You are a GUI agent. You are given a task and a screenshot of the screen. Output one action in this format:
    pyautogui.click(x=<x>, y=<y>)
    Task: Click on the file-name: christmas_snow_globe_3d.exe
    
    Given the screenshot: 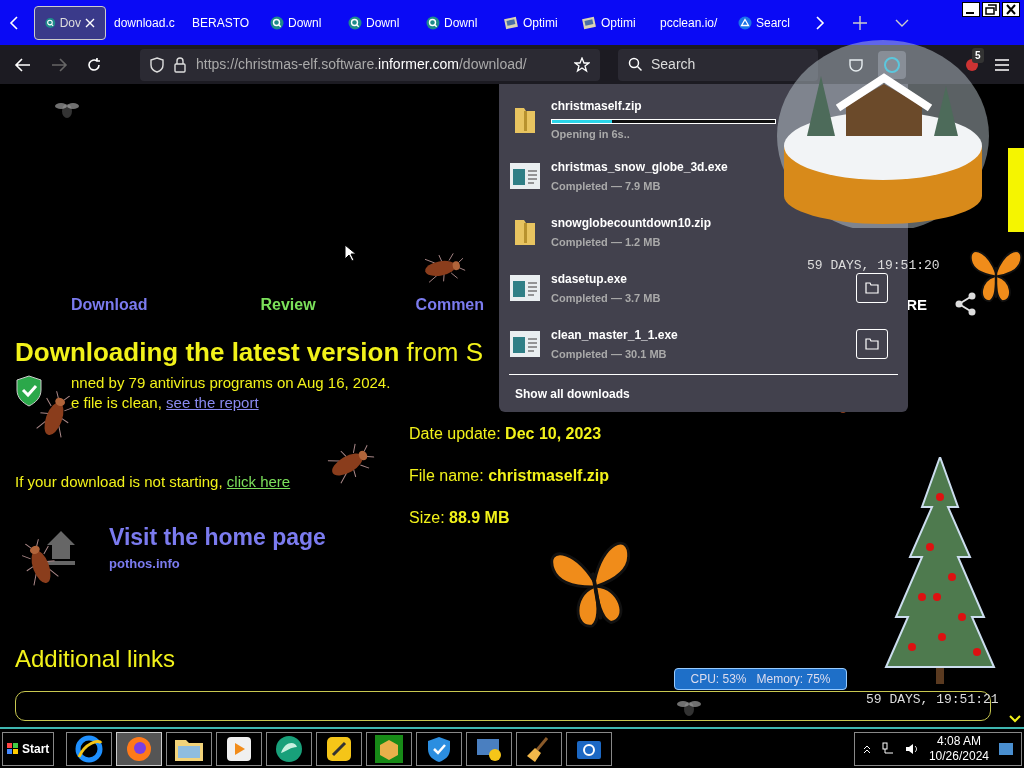 What is the action you would take?
    pyautogui.click(x=639, y=166)
    